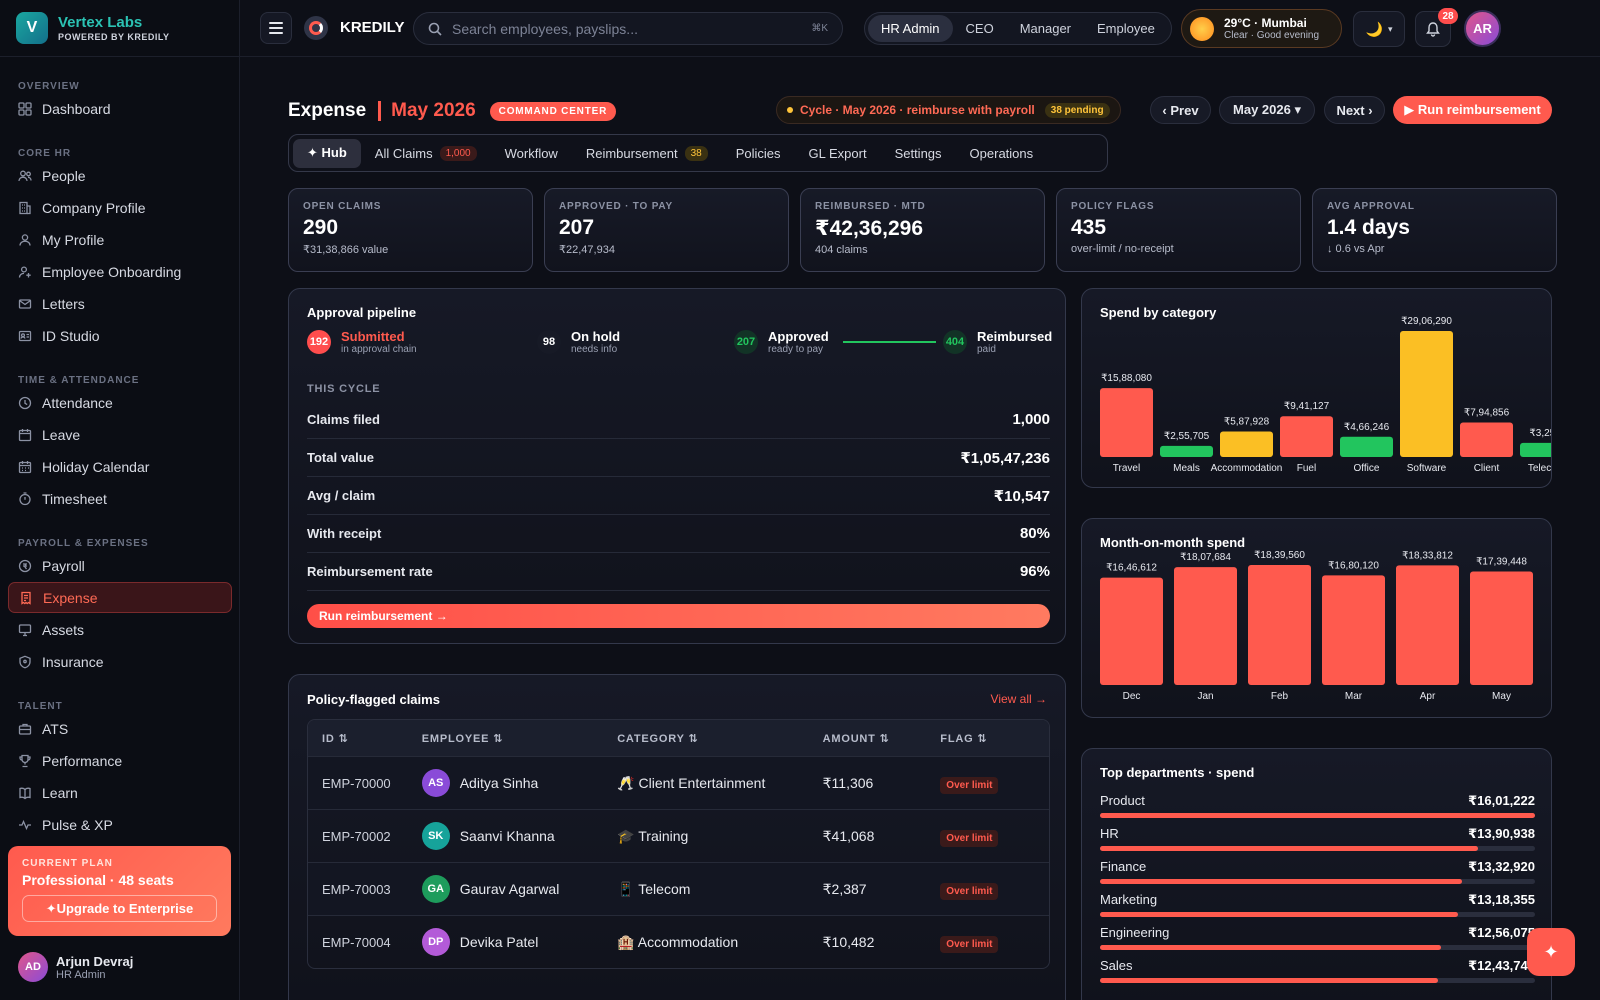 Image resolution: width=1600 pixels, height=1000 pixels. What do you see at coordinates (980, 28) in the screenshot?
I see `role-ceo: CEO` at bounding box center [980, 28].